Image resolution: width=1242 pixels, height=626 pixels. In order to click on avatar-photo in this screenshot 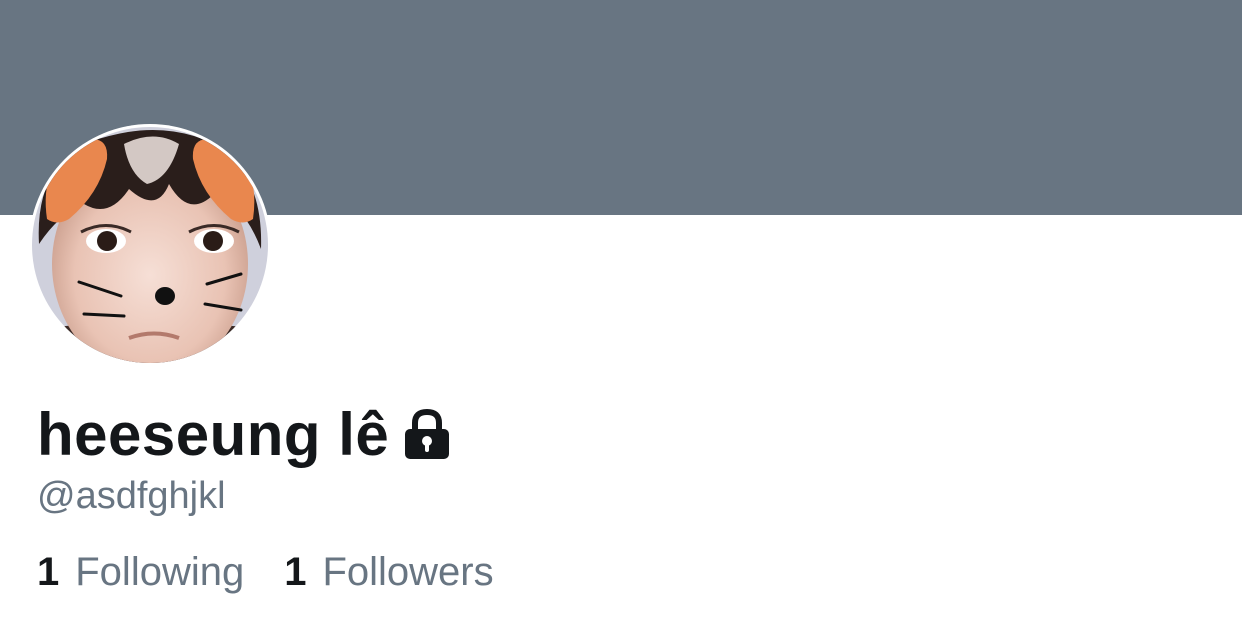, I will do `click(150, 245)`.